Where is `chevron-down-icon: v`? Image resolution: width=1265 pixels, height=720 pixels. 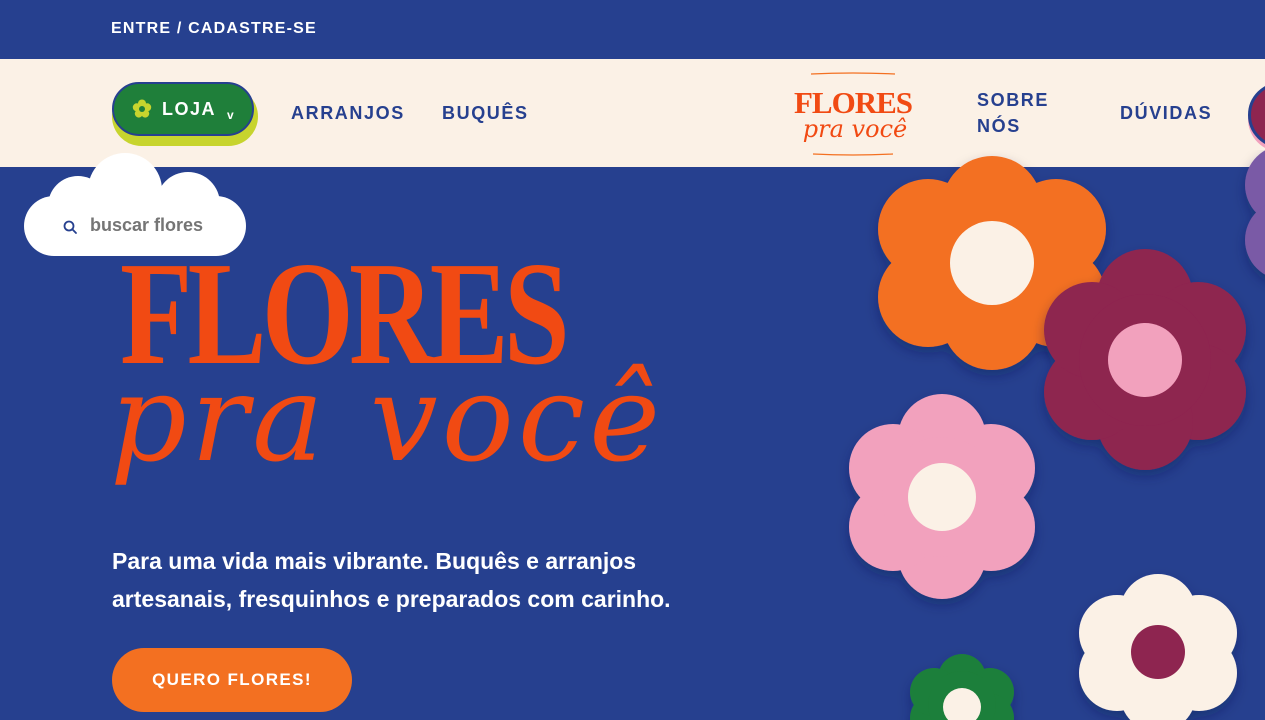 chevron-down-icon: v is located at coordinates (231, 115).